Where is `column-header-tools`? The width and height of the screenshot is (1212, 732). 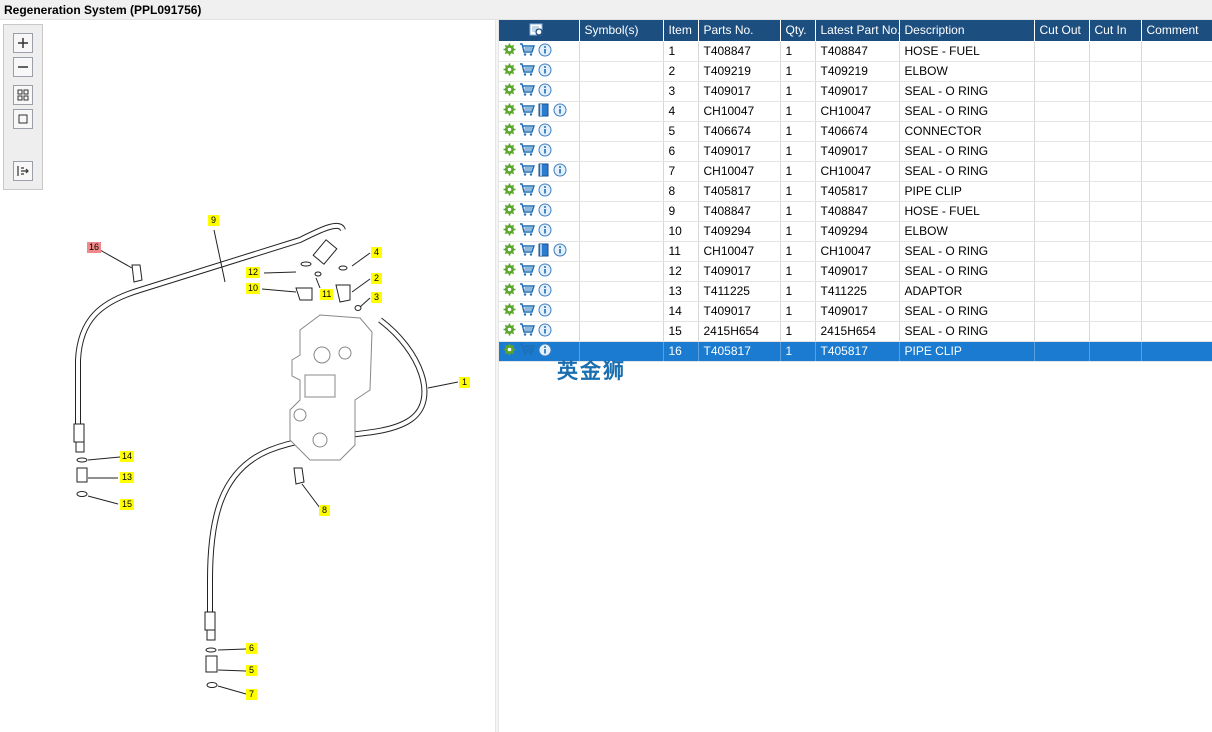
column-header-tools is located at coordinates (539, 31).